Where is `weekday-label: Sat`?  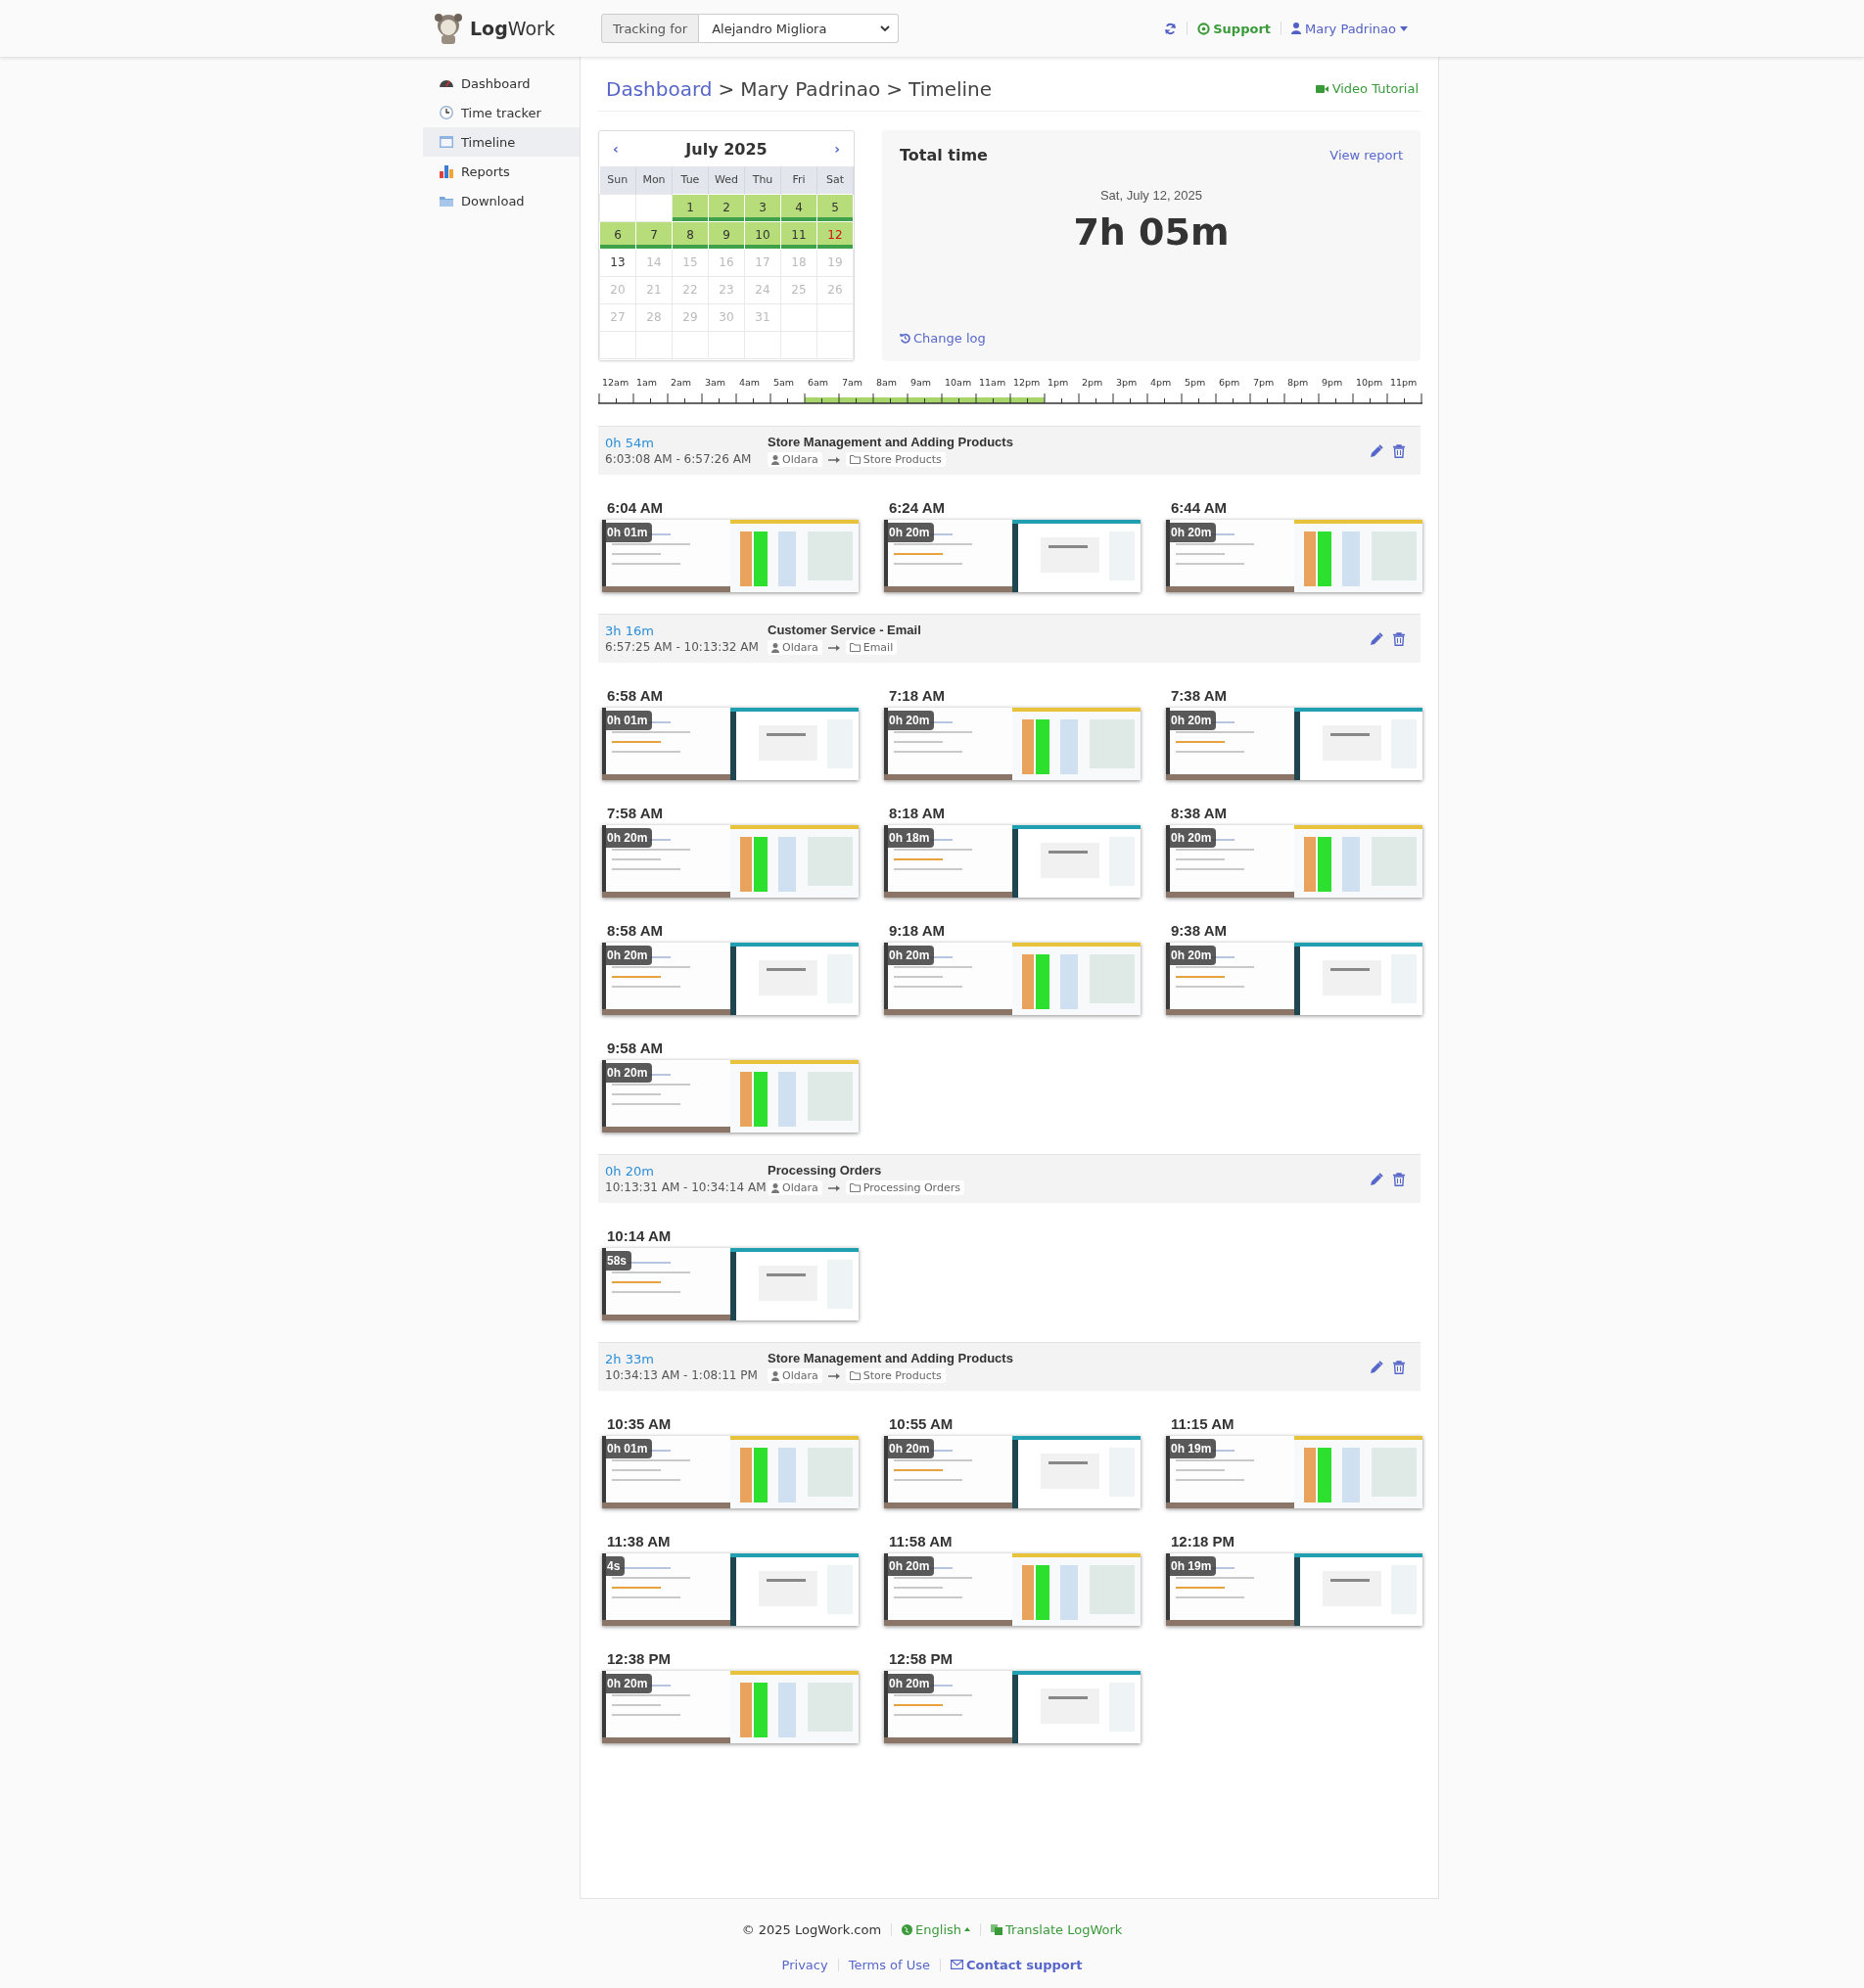 weekday-label: Sat is located at coordinates (835, 180).